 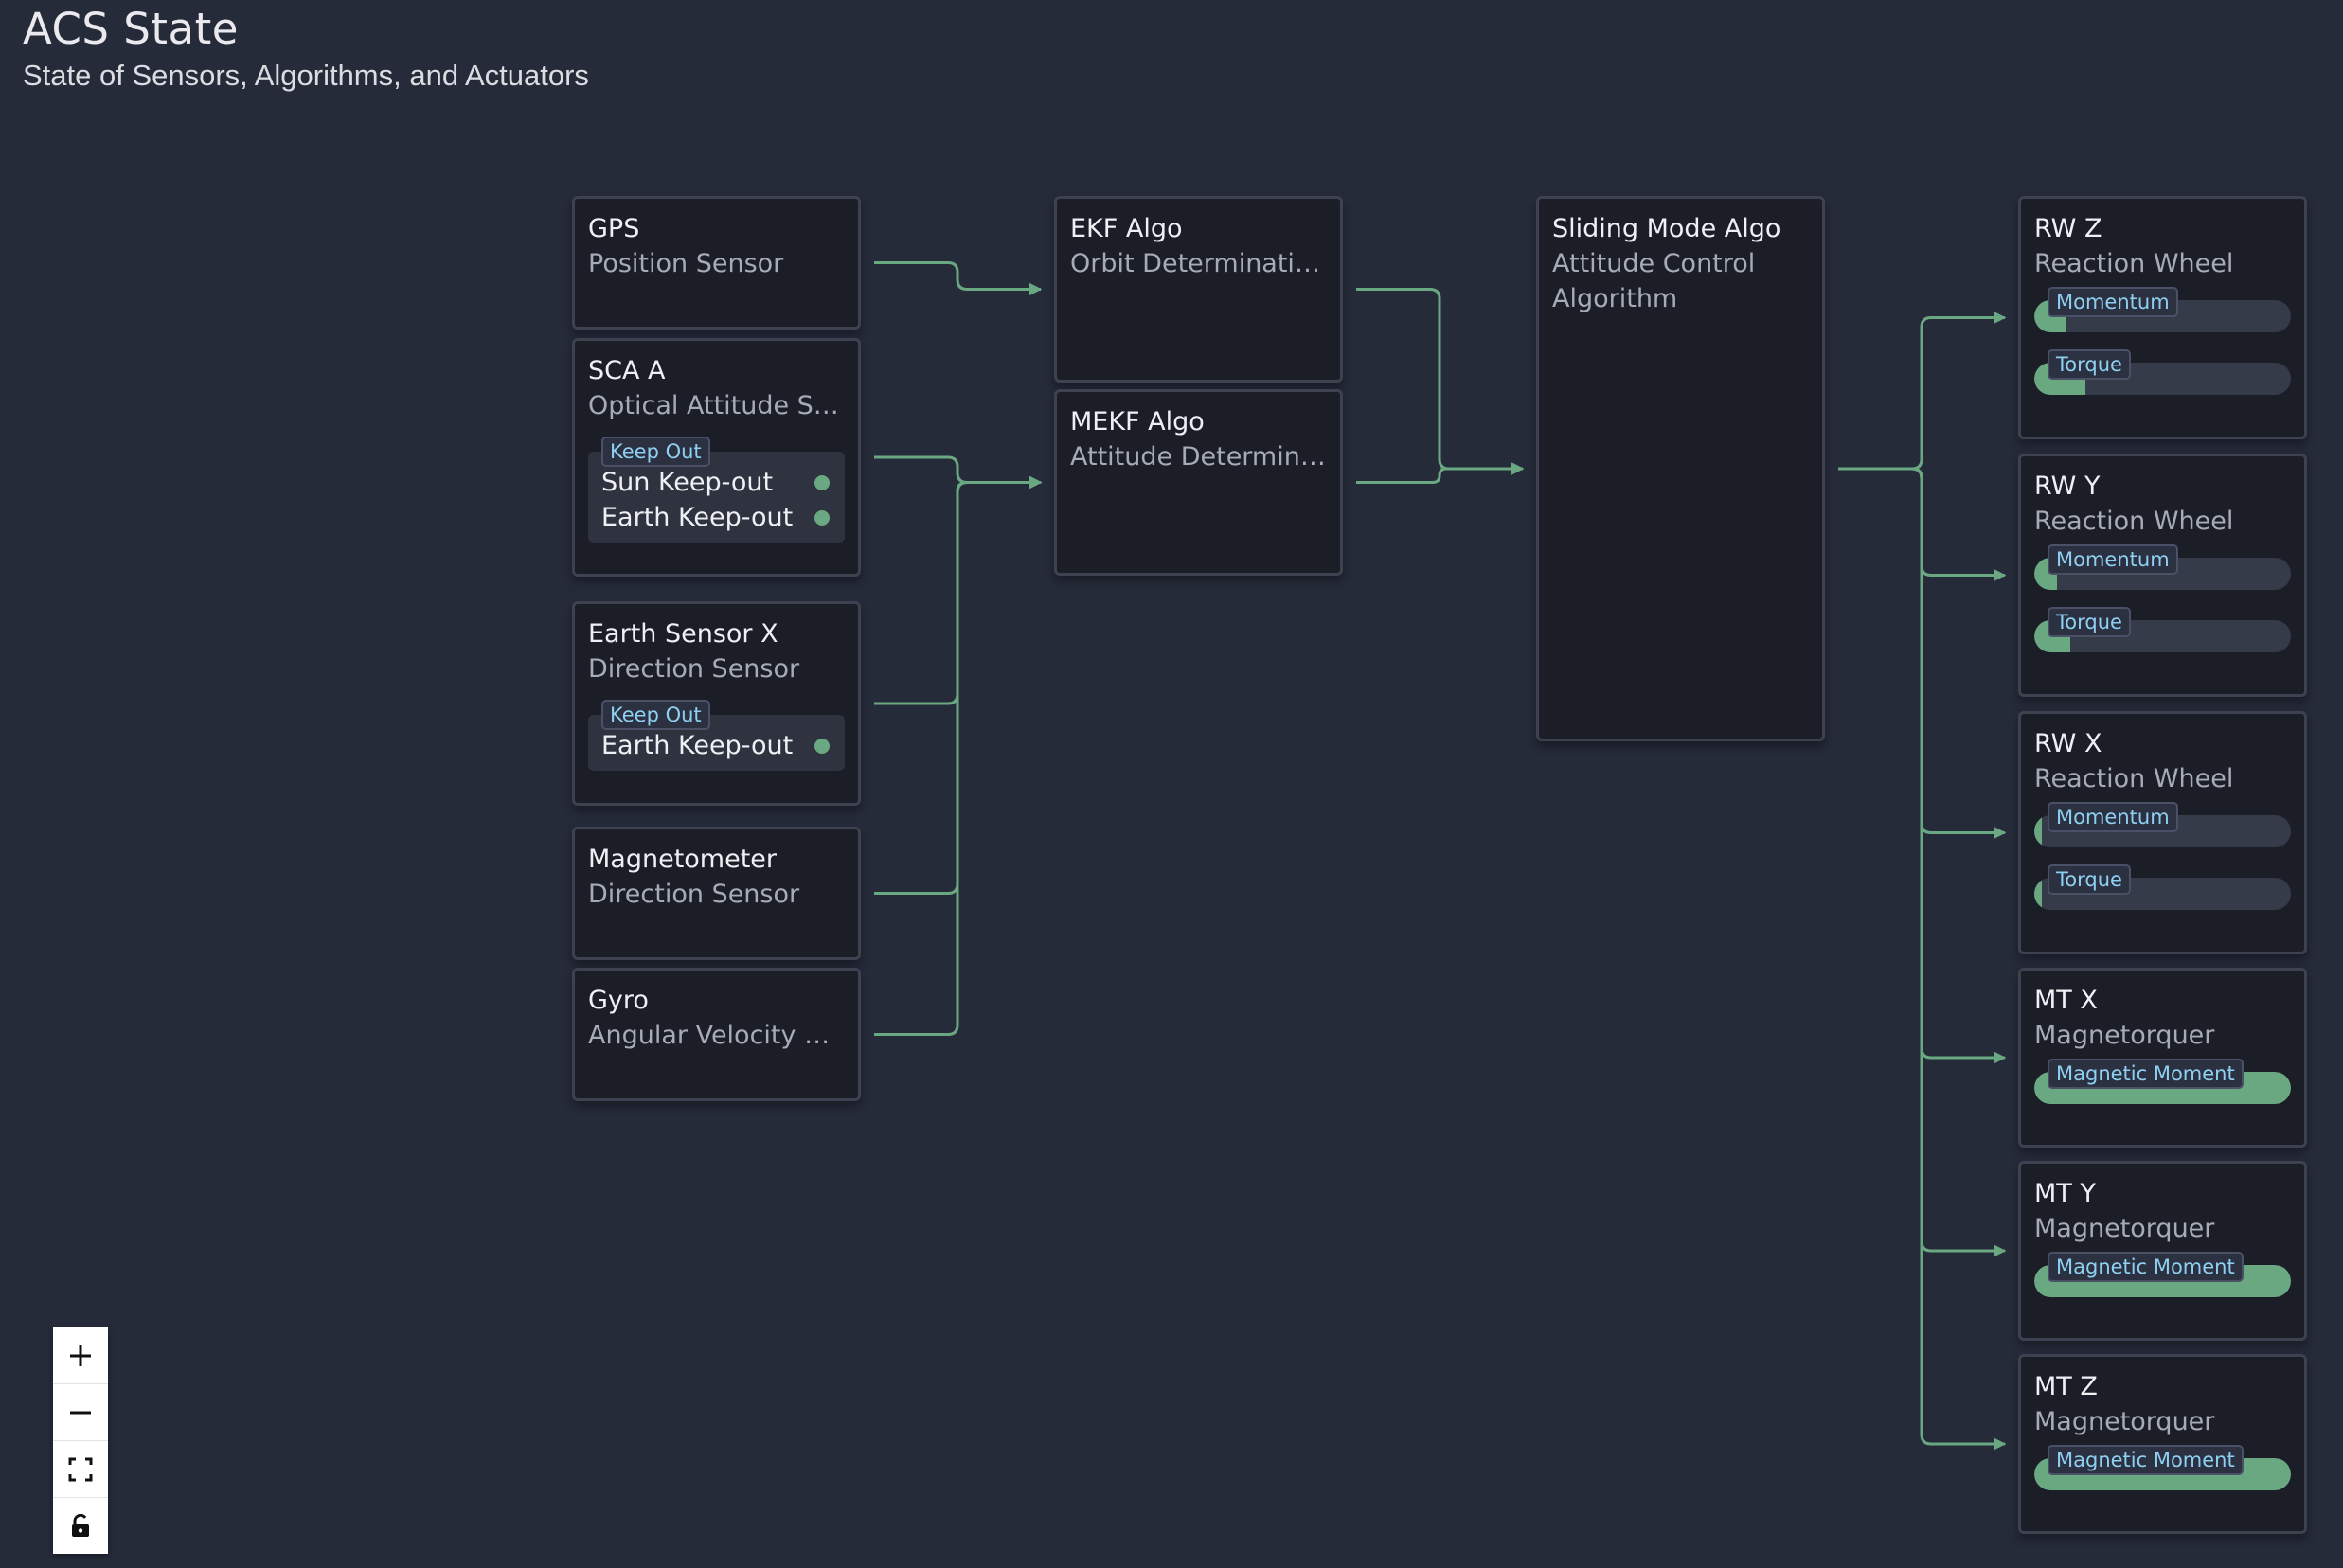 I want to click on node-title: RW Z, so click(x=2068, y=228).